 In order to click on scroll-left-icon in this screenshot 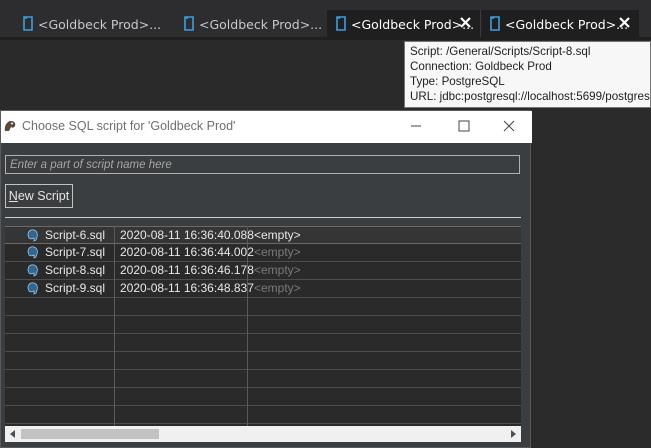, I will do `click(13, 434)`.